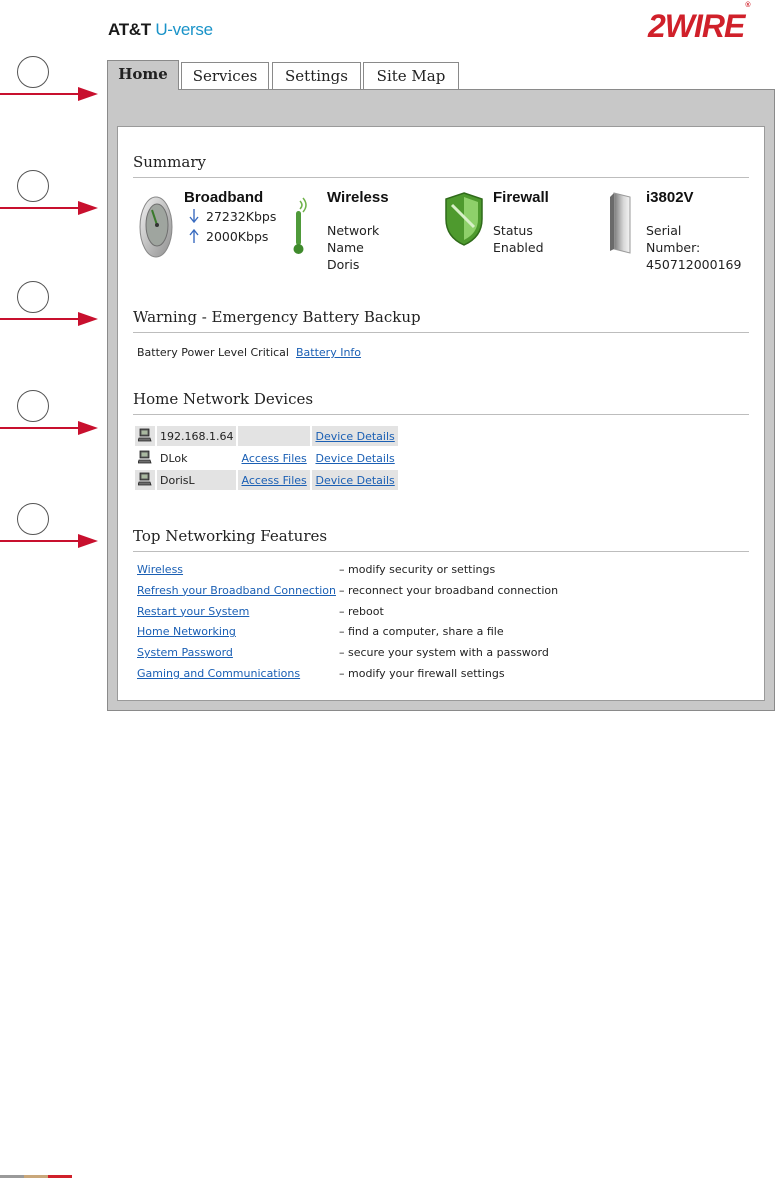 The height and width of the screenshot is (1179, 777). Describe the element at coordinates (12, 1176) in the screenshot. I see `footer-bar-gray` at that location.